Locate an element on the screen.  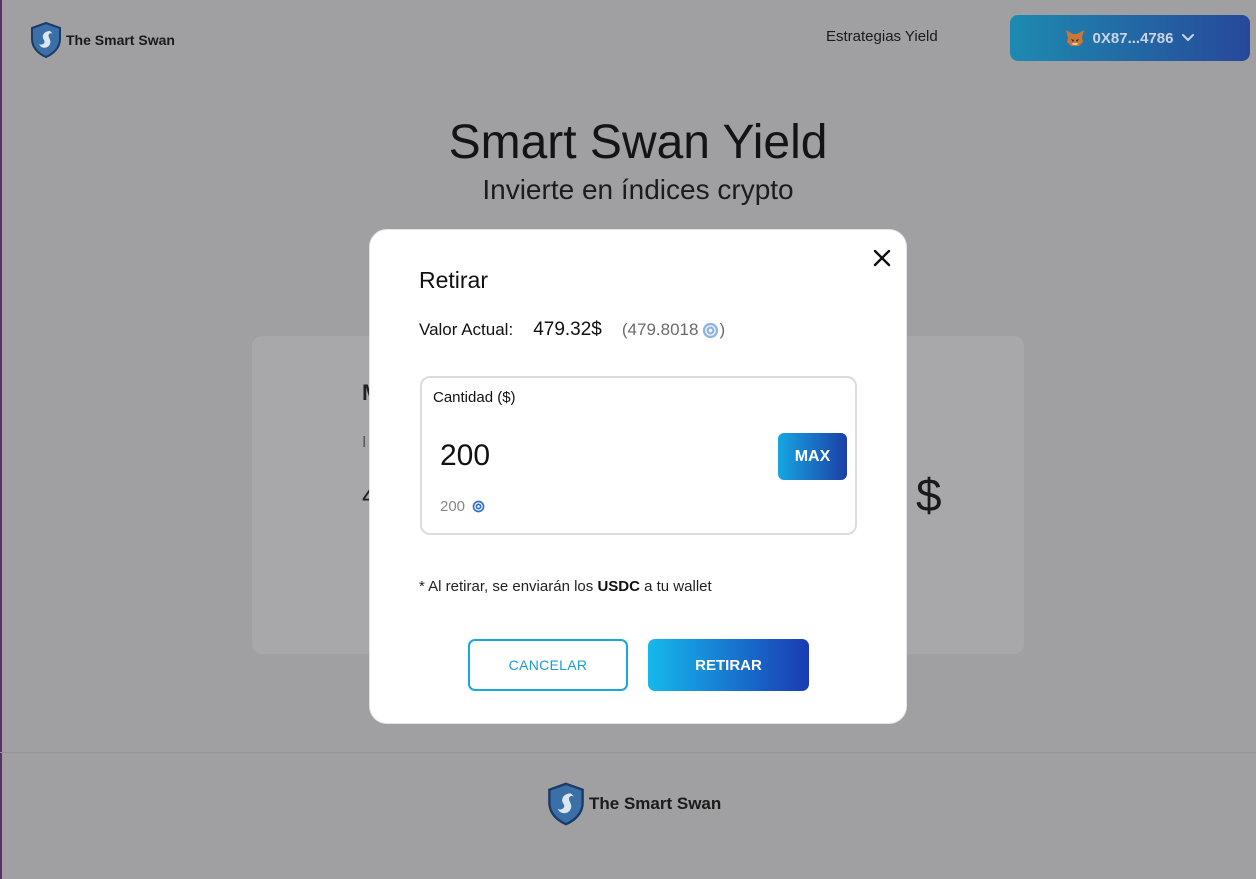
current-value-token: ( 479.8018 ) is located at coordinates (673, 330).